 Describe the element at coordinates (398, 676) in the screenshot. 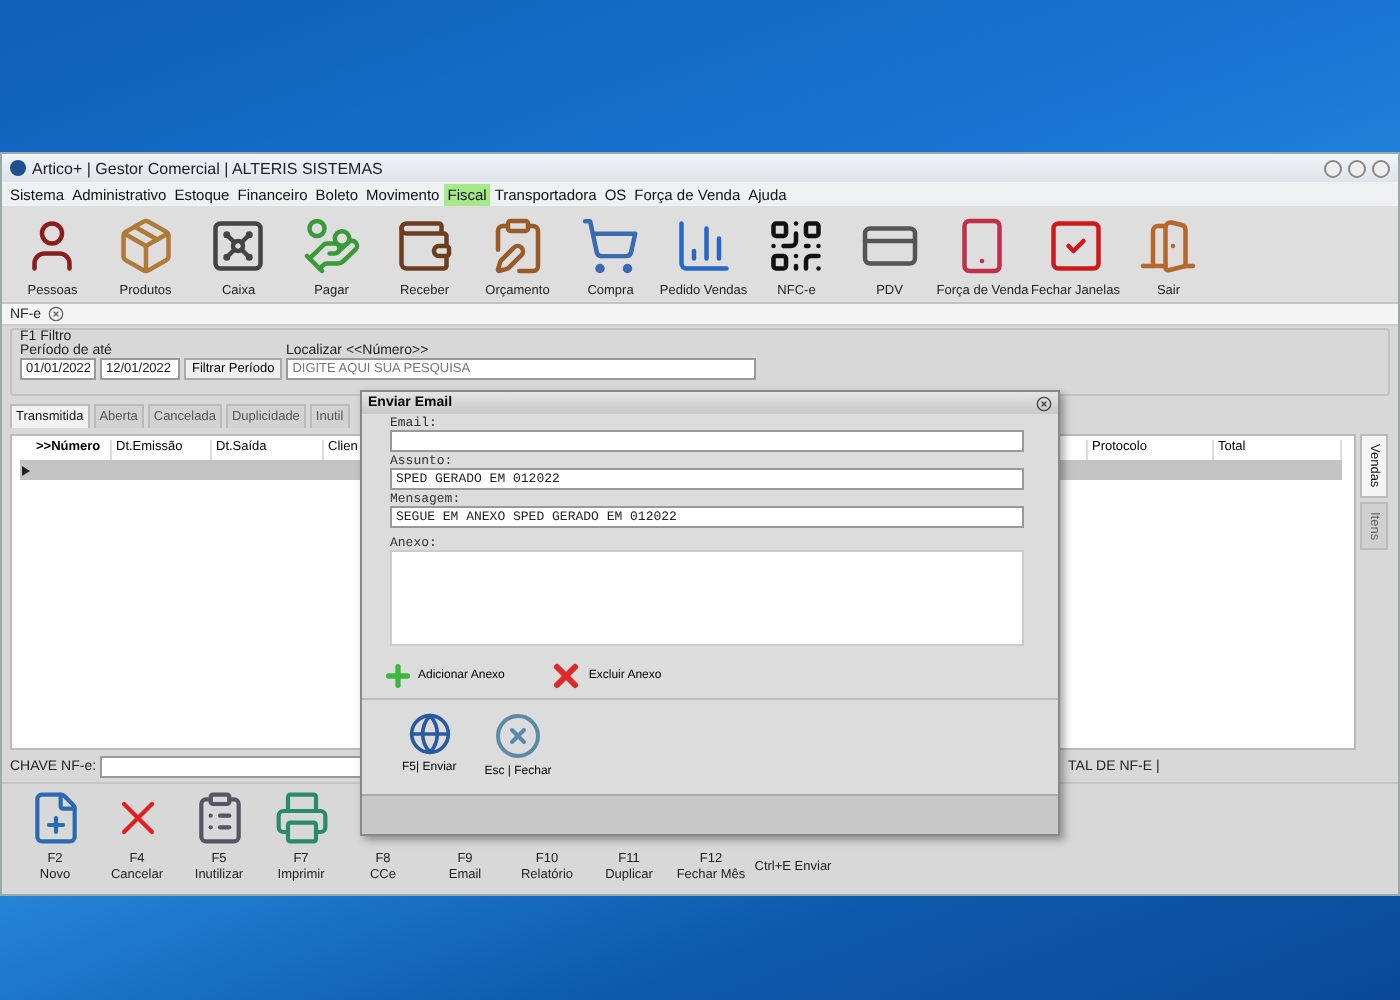

I see `plus-icon` at that location.